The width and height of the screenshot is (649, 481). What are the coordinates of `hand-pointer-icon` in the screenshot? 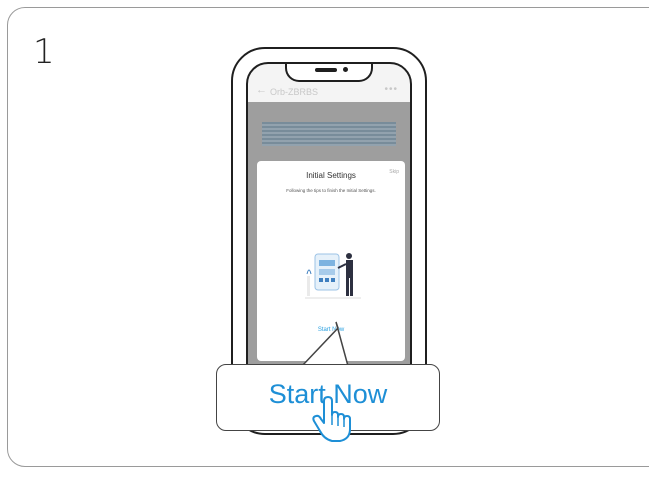 It's located at (331, 419).